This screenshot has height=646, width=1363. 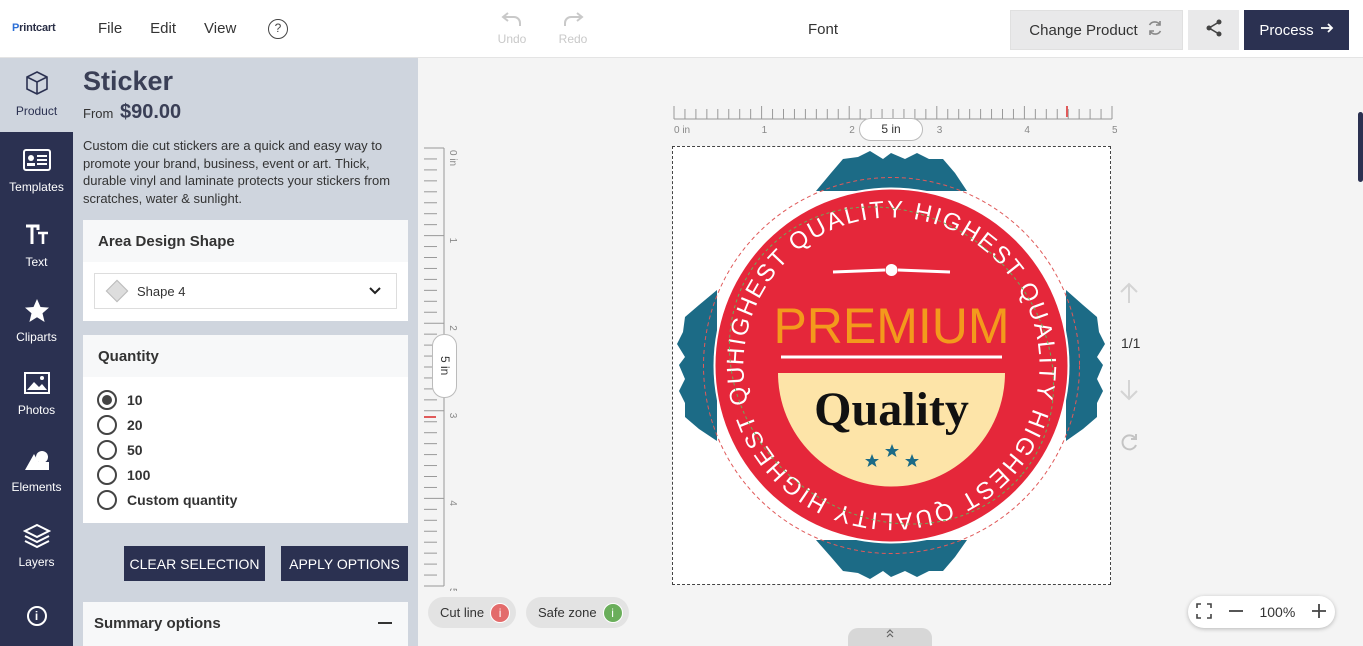 I want to click on width-pill: 5 in, so click(x=891, y=129).